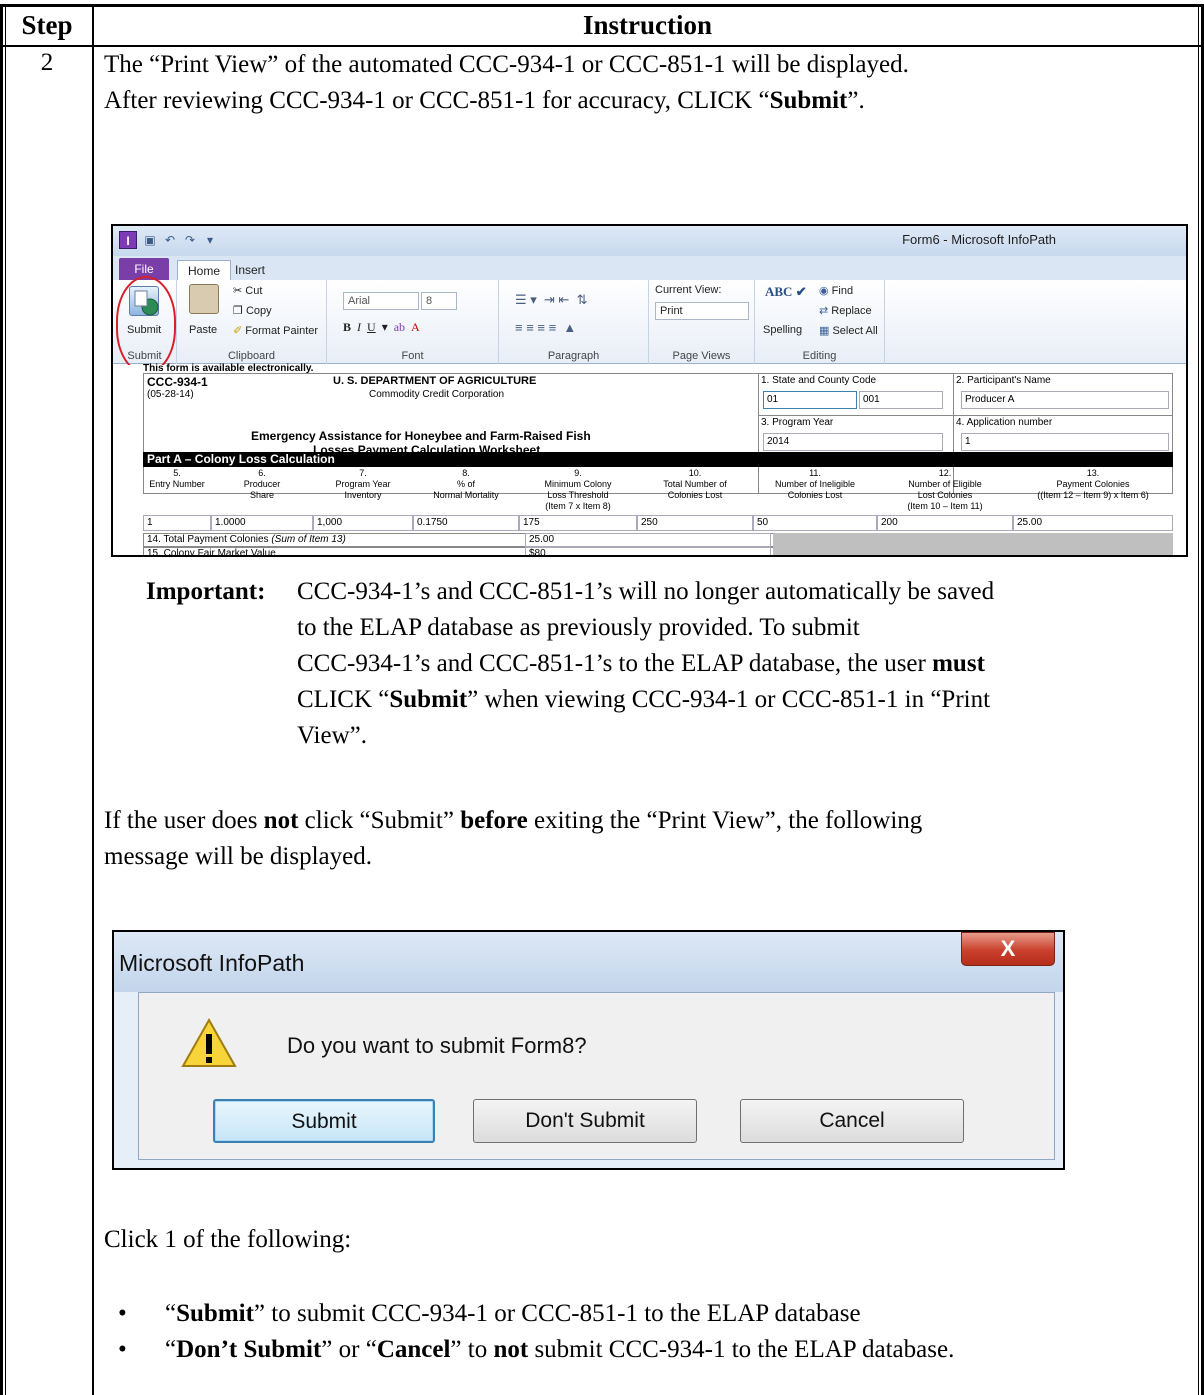 This screenshot has height=1395, width=1204. I want to click on paste-icon, so click(204, 299).